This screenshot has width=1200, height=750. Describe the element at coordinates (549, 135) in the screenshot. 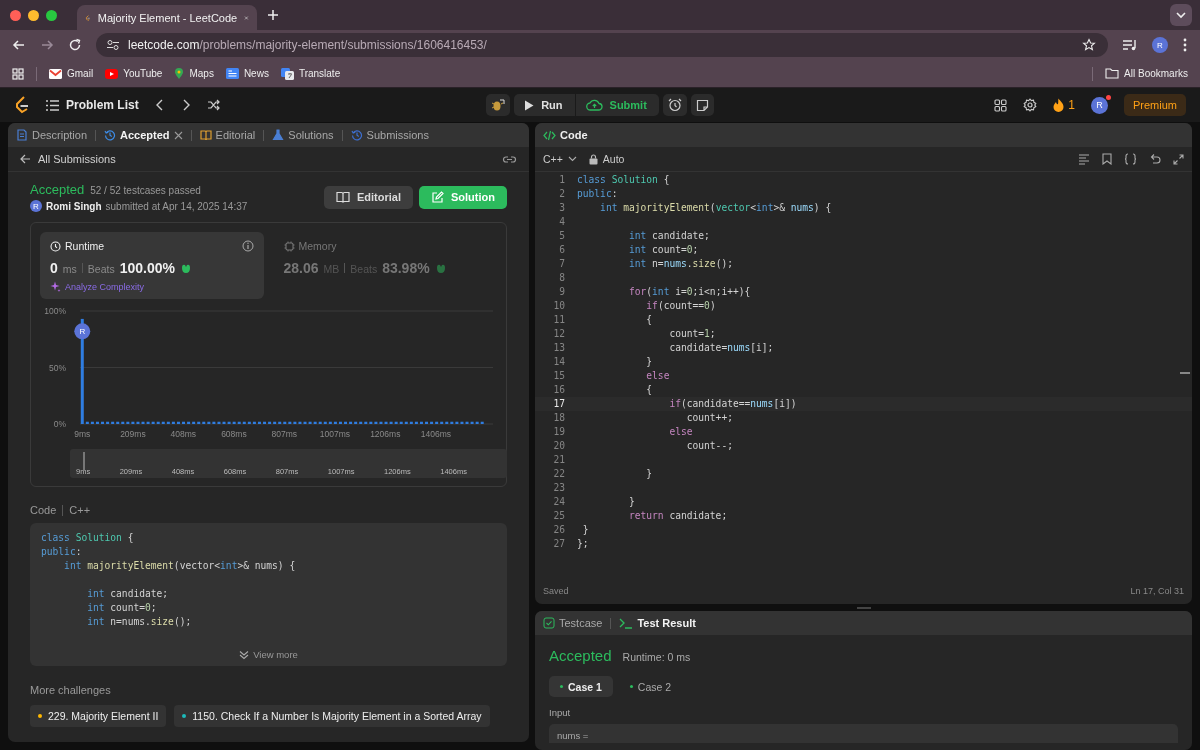

I see `code-icon` at that location.